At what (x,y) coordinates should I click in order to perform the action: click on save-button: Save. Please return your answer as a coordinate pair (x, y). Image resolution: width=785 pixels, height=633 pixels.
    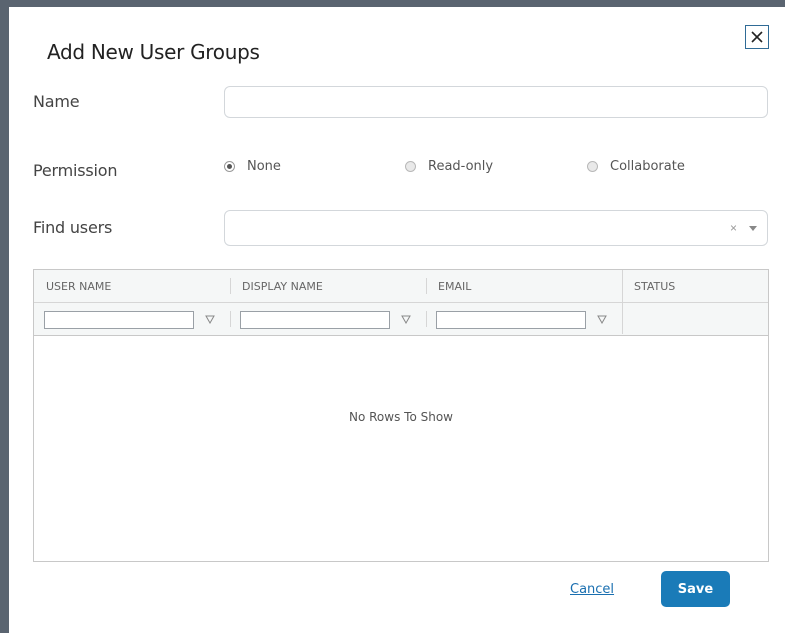
    Looking at the image, I should click on (695, 589).